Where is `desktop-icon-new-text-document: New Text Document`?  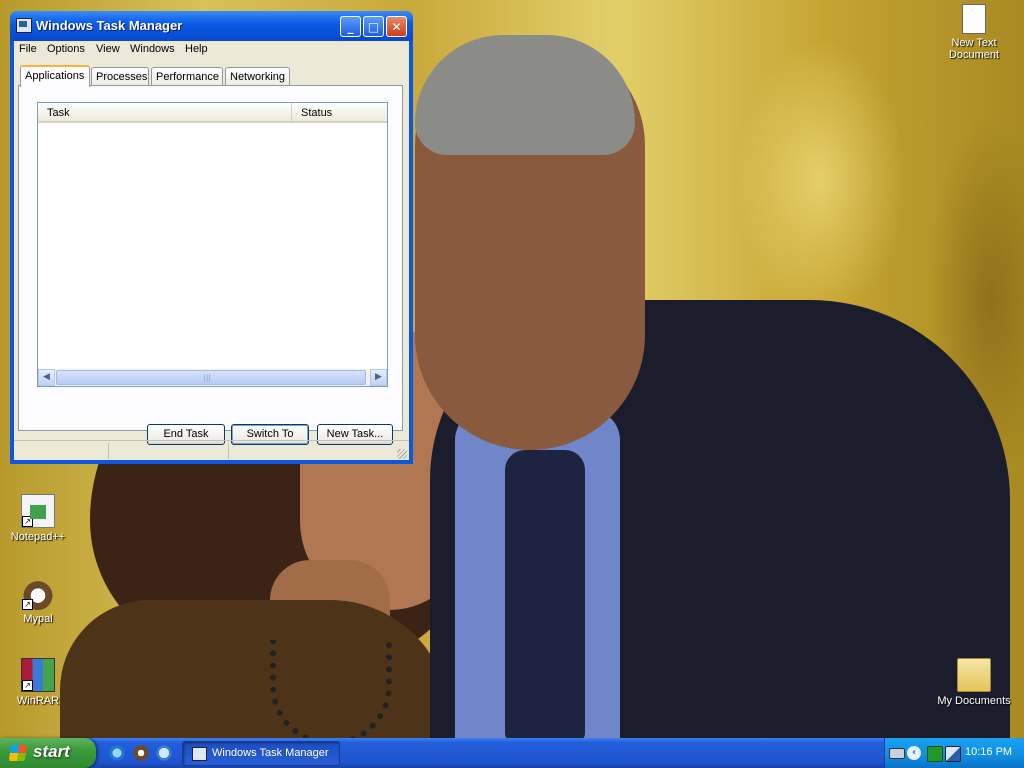 desktop-icon-new-text-document: New Text Document is located at coordinates (974, 32).